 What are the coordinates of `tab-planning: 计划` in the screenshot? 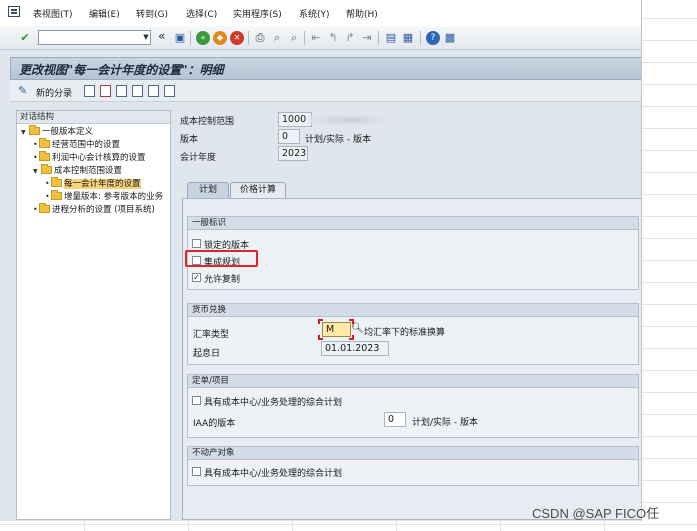 It's located at (208, 190).